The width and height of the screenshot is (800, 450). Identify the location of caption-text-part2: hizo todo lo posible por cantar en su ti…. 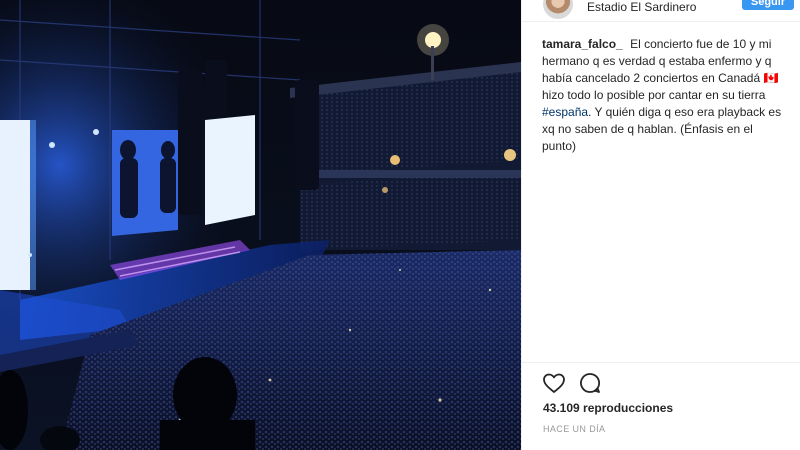
(654, 95).